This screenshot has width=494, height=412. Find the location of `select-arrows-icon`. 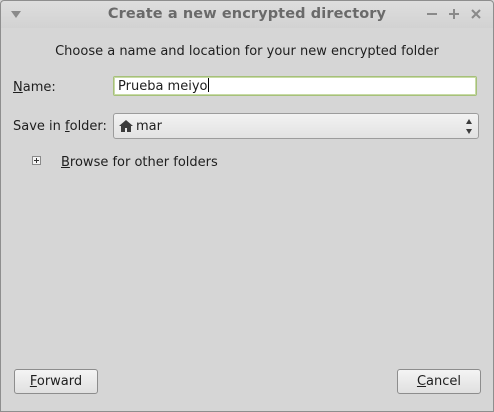

select-arrows-icon is located at coordinates (469, 126).